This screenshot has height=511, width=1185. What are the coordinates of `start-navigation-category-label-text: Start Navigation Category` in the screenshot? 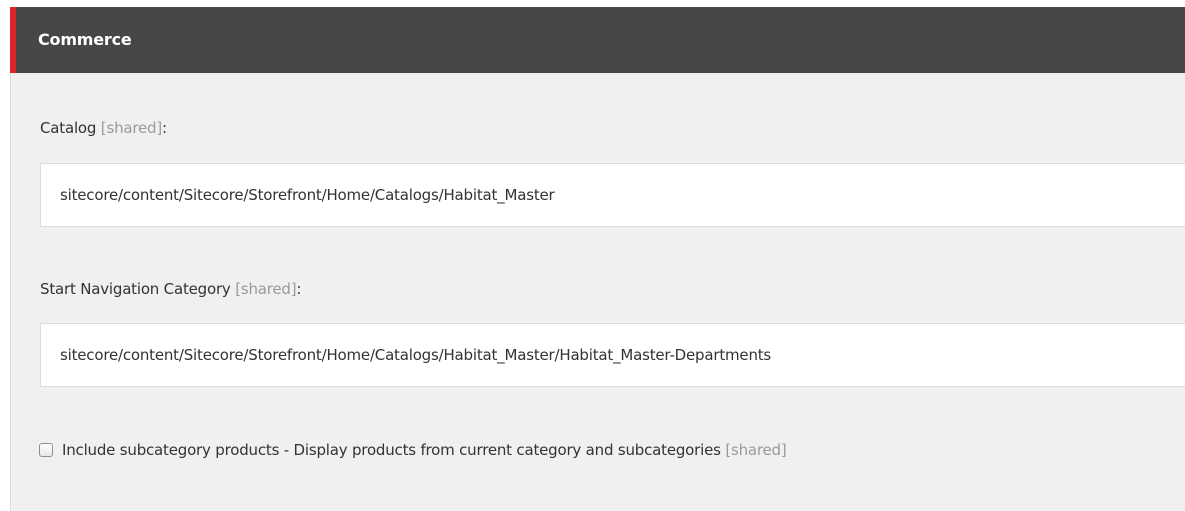 It's located at (135, 289).